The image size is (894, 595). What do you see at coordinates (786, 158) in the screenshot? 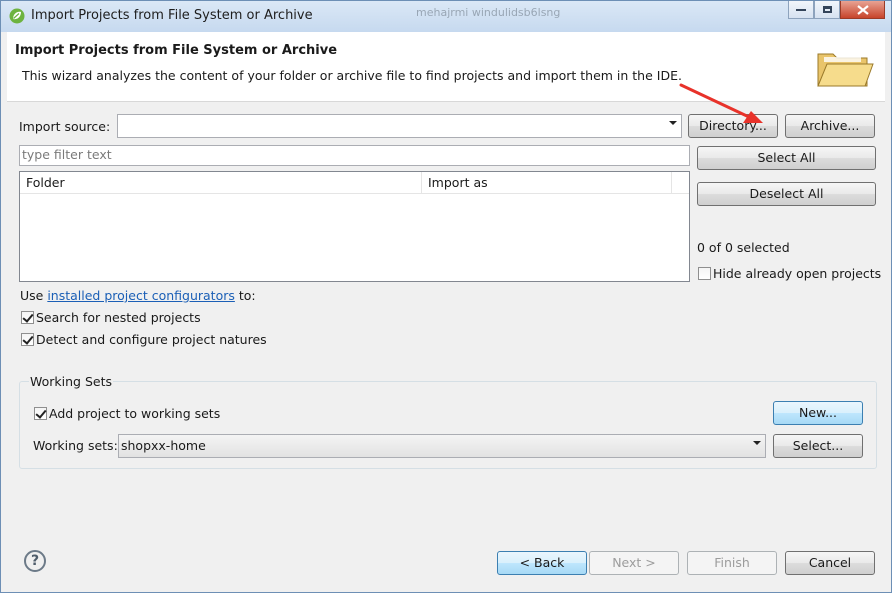
I see `select-all-button: Select All` at bounding box center [786, 158].